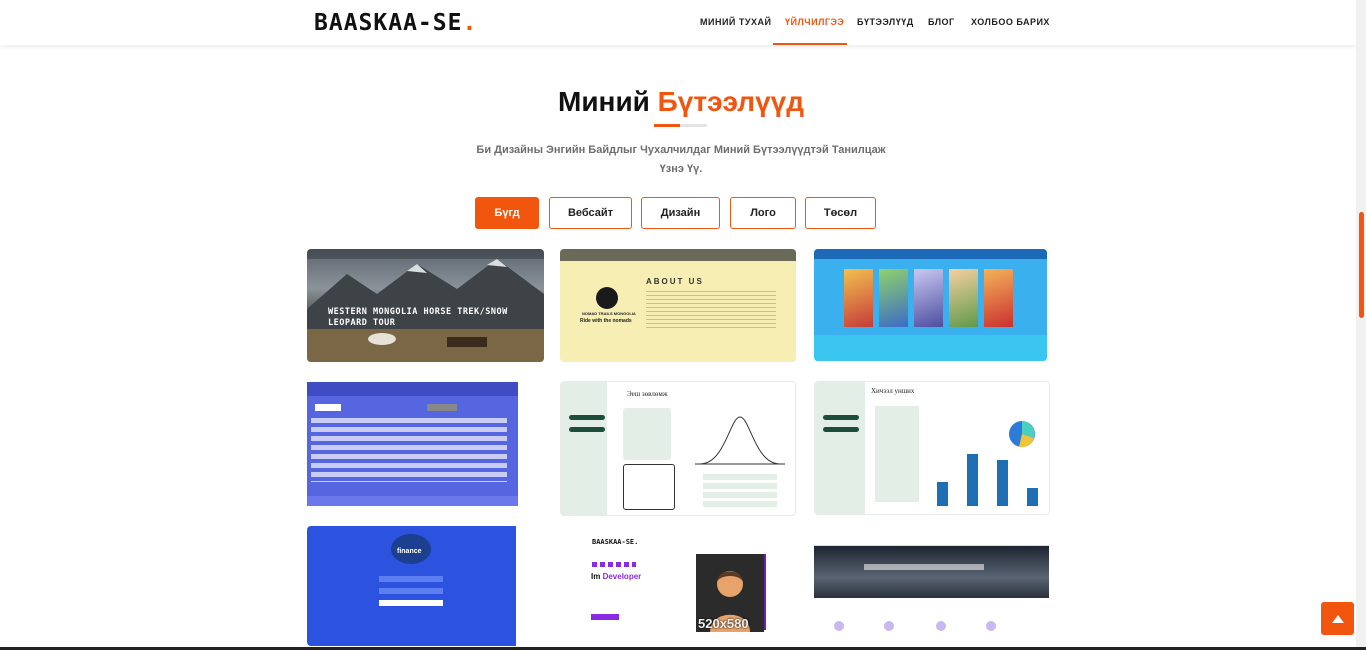 The image size is (1366, 650). What do you see at coordinates (606, 321) in the screenshot?
I see `nomad-tagline: Ride with the nomads` at bounding box center [606, 321].